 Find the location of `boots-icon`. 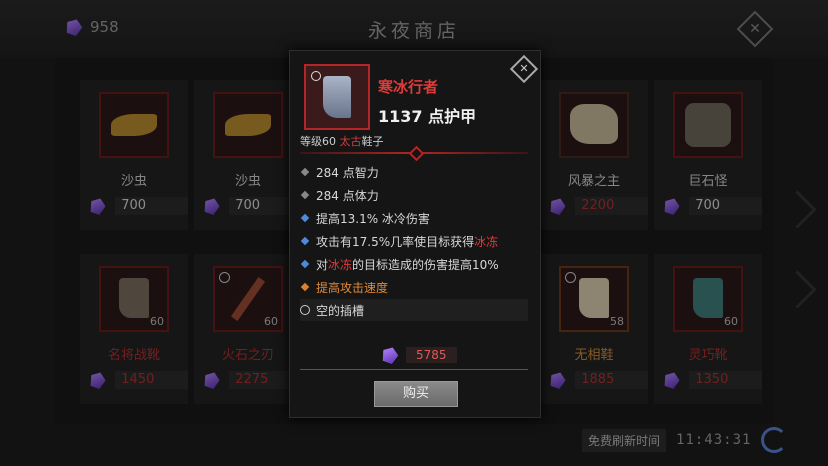

boots-icon is located at coordinates (337, 97).